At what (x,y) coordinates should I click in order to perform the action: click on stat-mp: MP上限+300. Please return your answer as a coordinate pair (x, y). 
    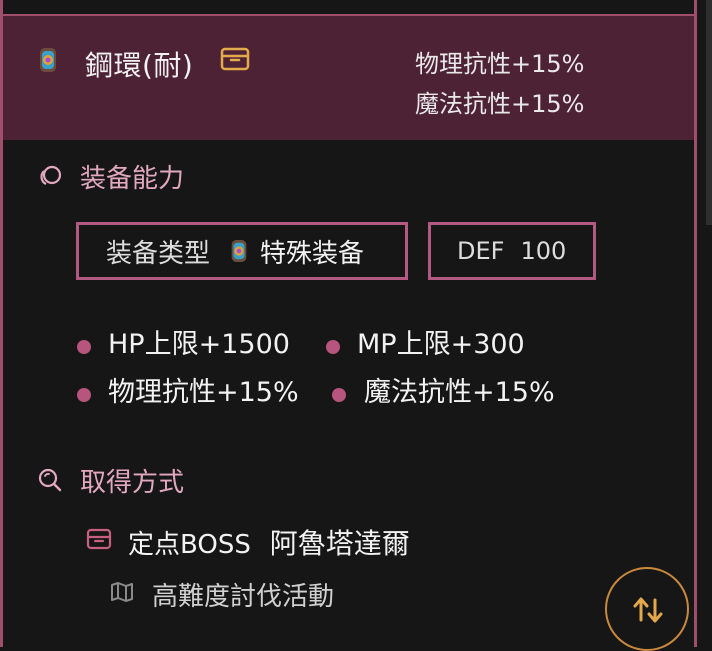
    Looking at the image, I should click on (441, 344).